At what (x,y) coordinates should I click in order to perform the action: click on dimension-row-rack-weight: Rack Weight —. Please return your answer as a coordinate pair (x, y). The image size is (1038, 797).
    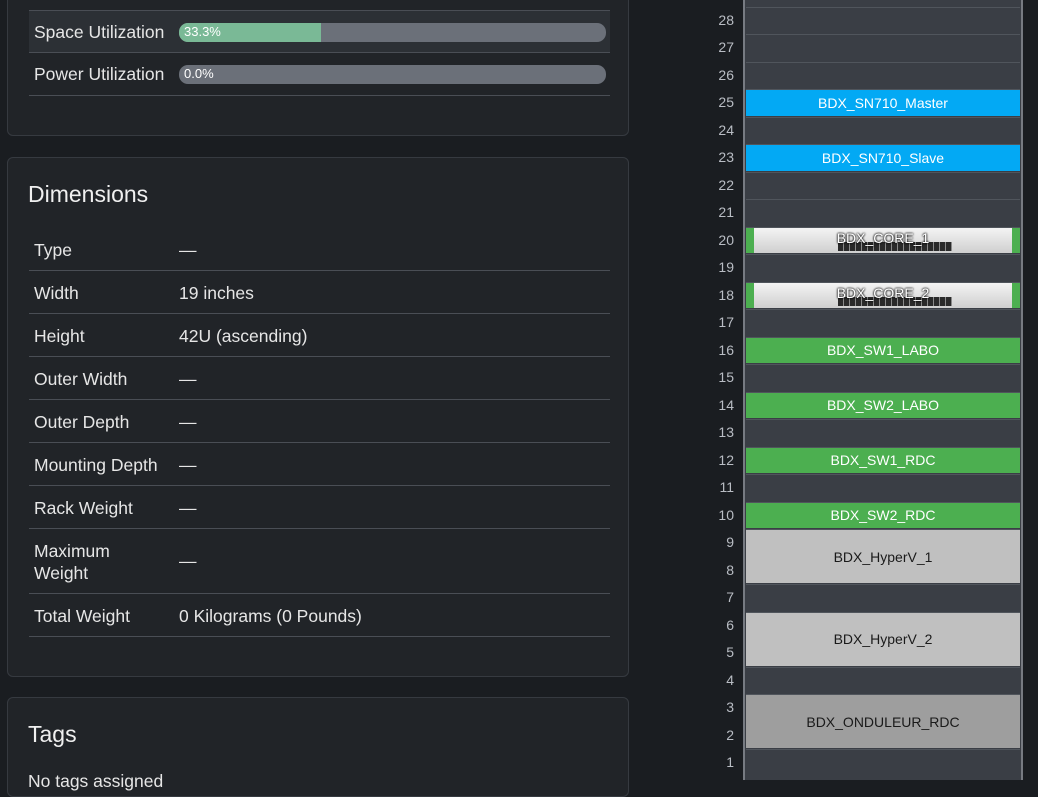
    Looking at the image, I should click on (319, 507).